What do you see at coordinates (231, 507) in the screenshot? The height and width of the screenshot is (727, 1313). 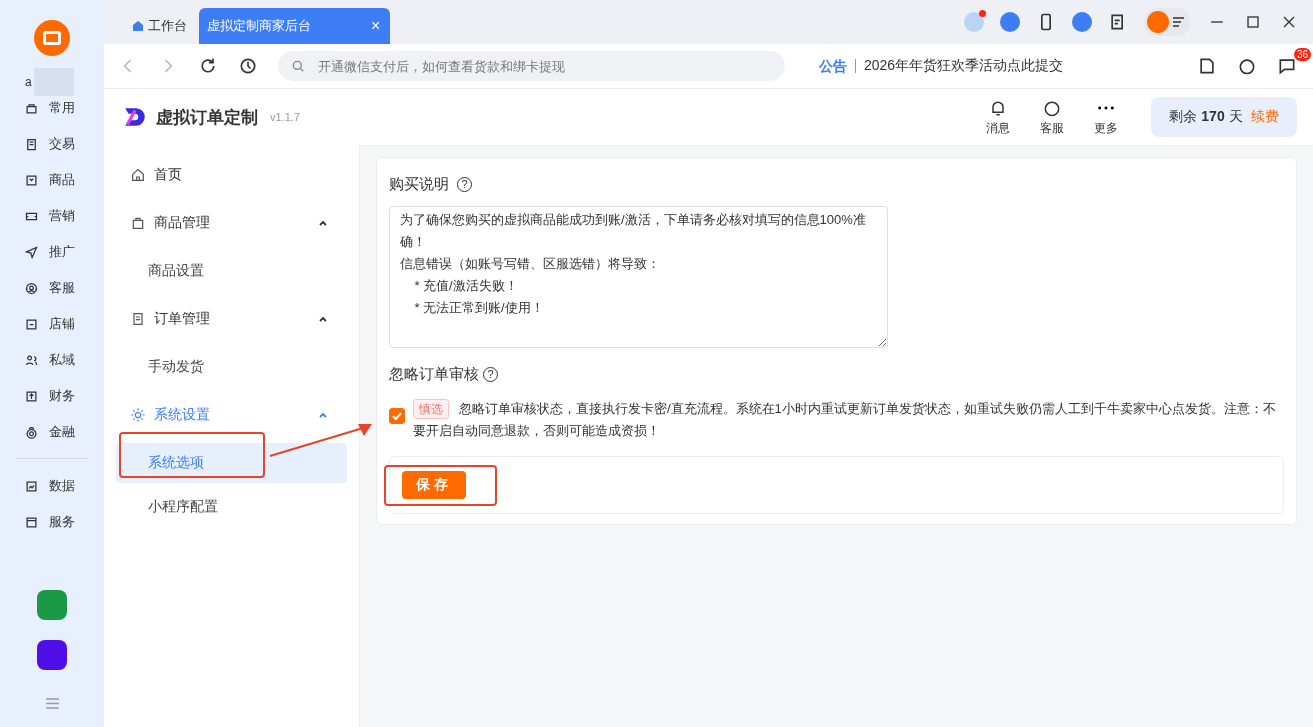 I see `nav-subitem: 小程序配置` at bounding box center [231, 507].